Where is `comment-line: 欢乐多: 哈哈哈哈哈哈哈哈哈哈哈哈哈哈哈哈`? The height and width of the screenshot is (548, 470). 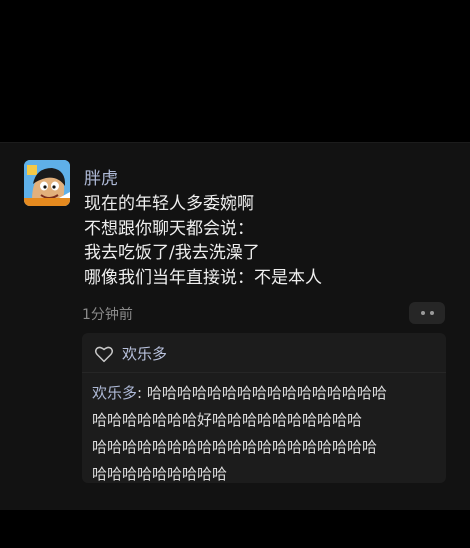 comment-line: 欢乐多: 哈哈哈哈哈哈哈哈哈哈哈哈哈哈哈哈 is located at coordinates (267, 393).